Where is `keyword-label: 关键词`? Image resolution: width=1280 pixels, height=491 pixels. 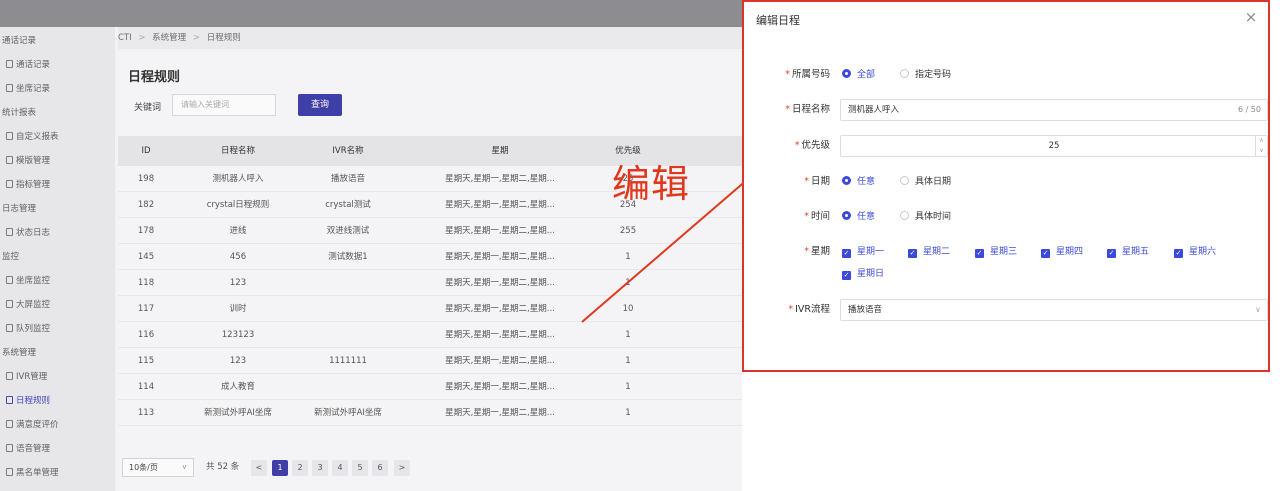 keyword-label: 关键词 is located at coordinates (148, 108).